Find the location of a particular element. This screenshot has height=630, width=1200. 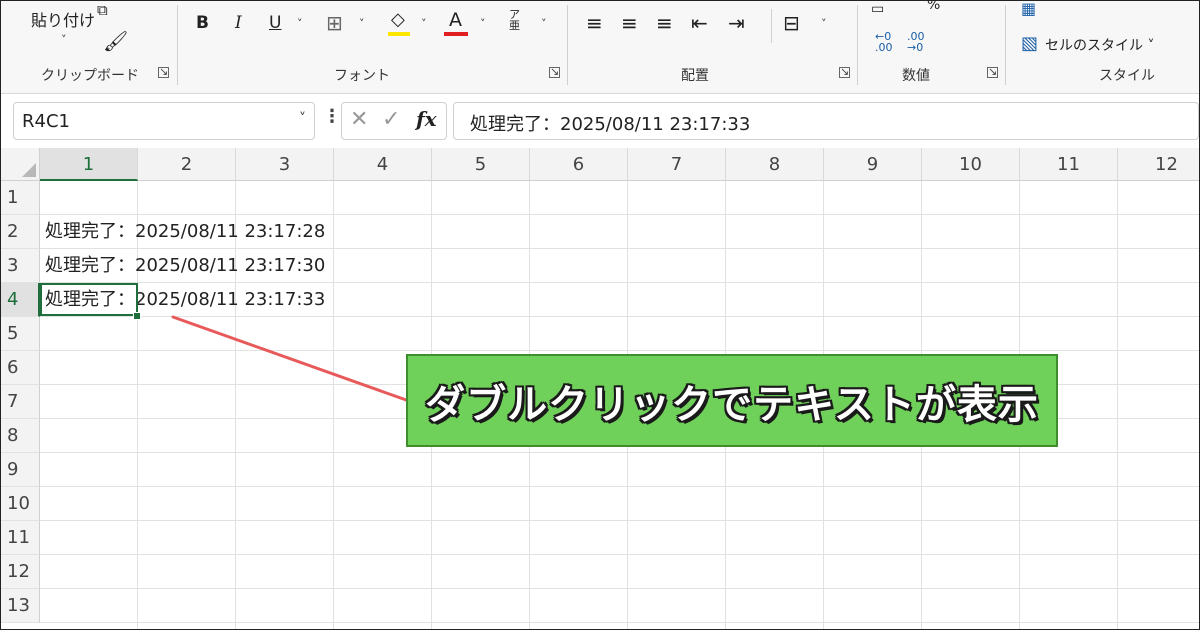

annotation-text: ダブルクリックでテキストが表示 is located at coordinates (732, 404).